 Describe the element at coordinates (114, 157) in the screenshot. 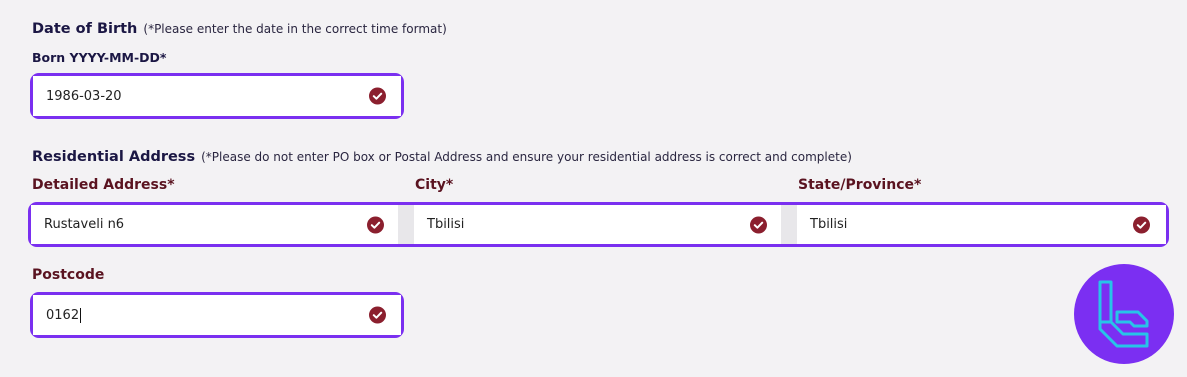

I see `address-title: Residential Address` at that location.